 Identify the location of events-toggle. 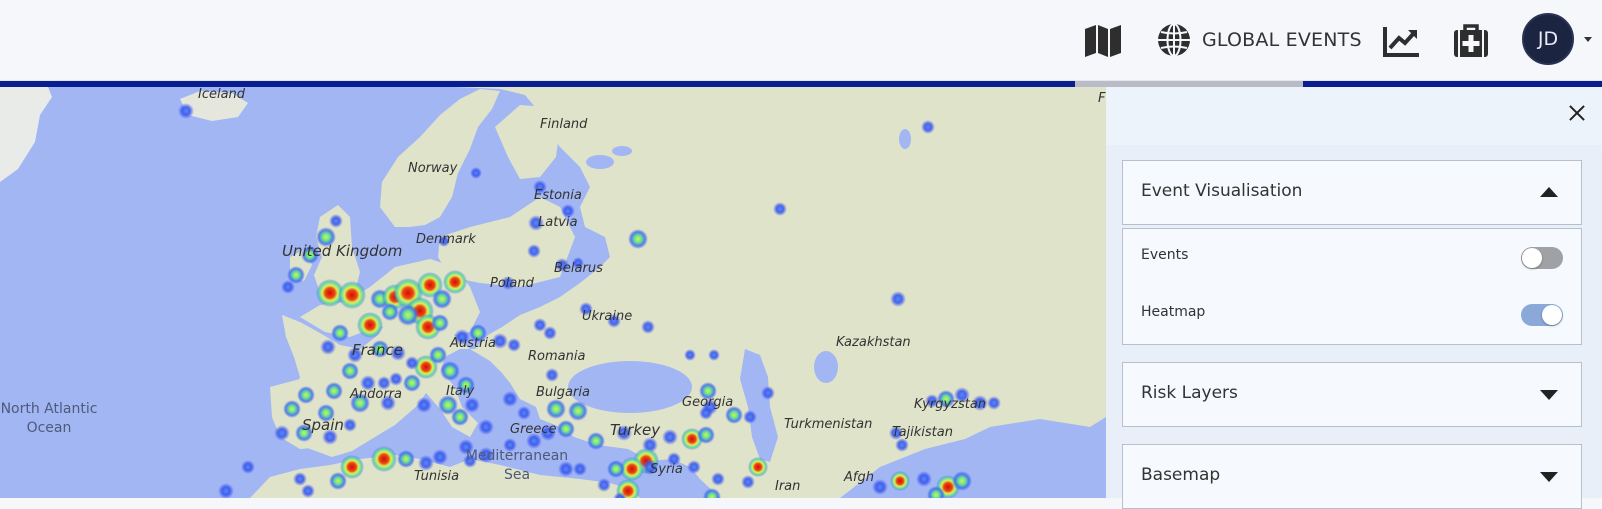
(1542, 258).